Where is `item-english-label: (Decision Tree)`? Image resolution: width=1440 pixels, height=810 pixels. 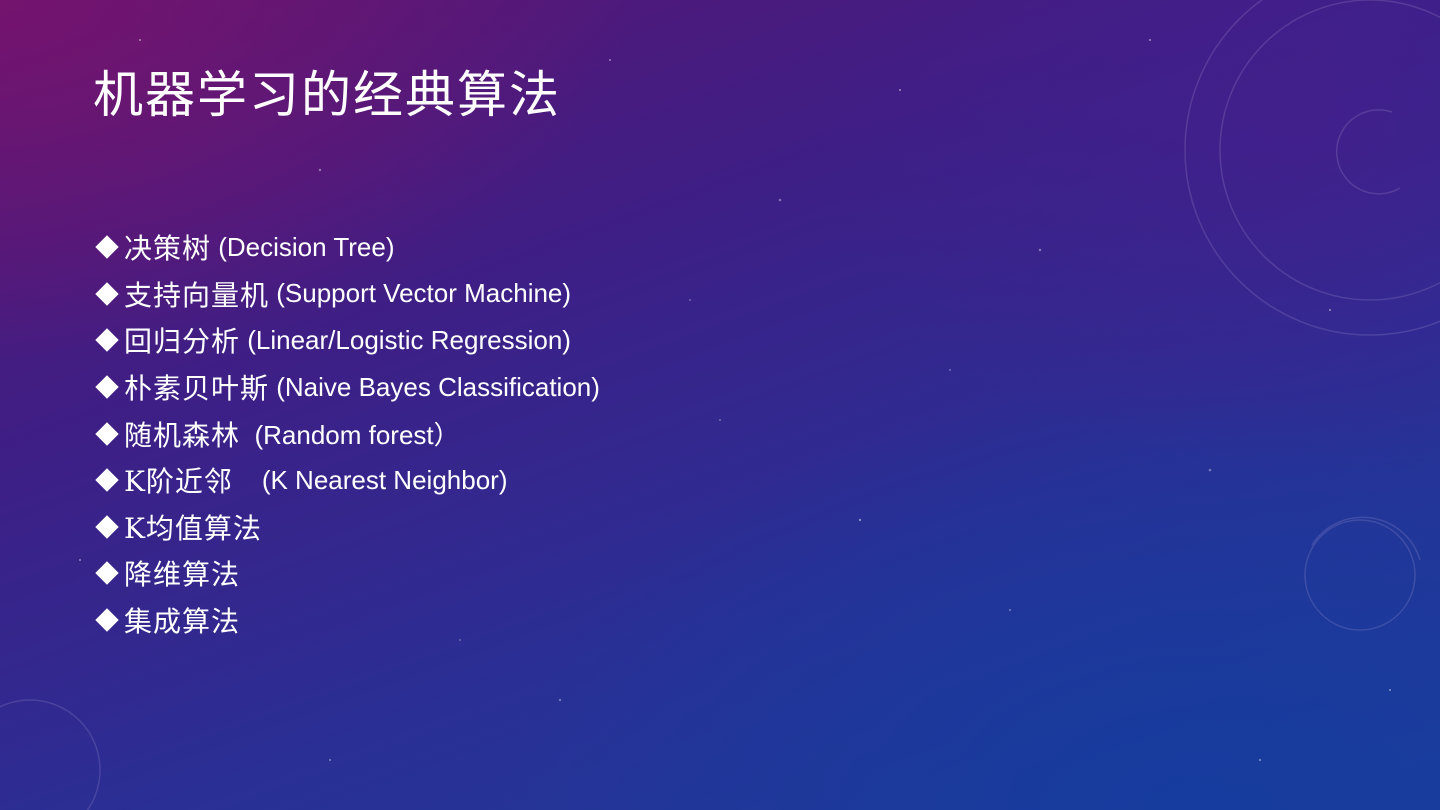
item-english-label: (Decision Tree) is located at coordinates (303, 246).